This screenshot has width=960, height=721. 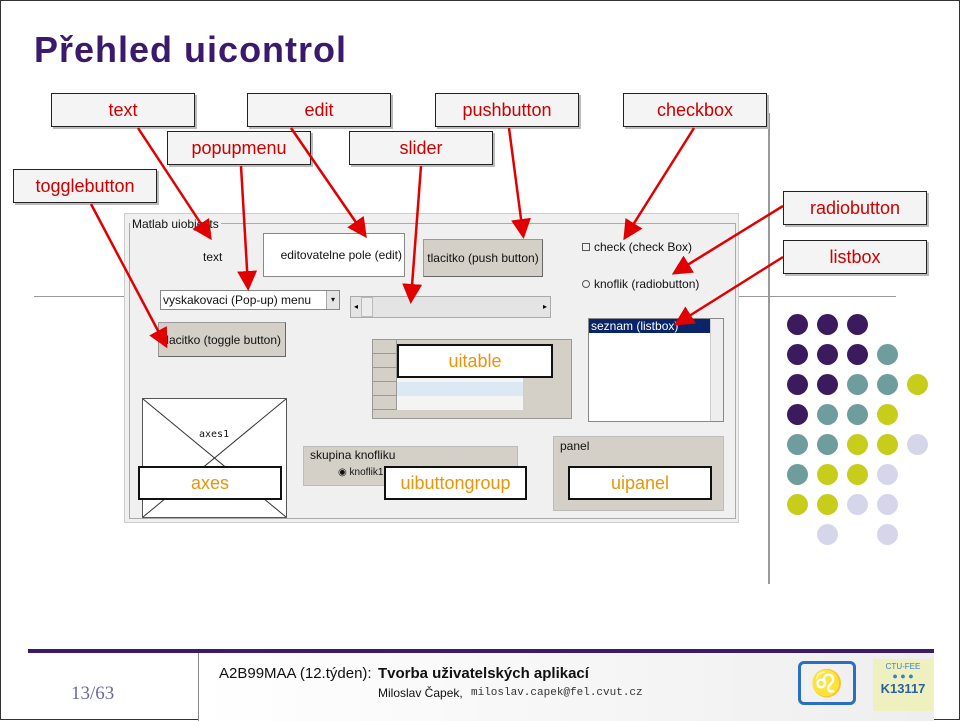 I want to click on arrow-text, so click(x=174, y=184).